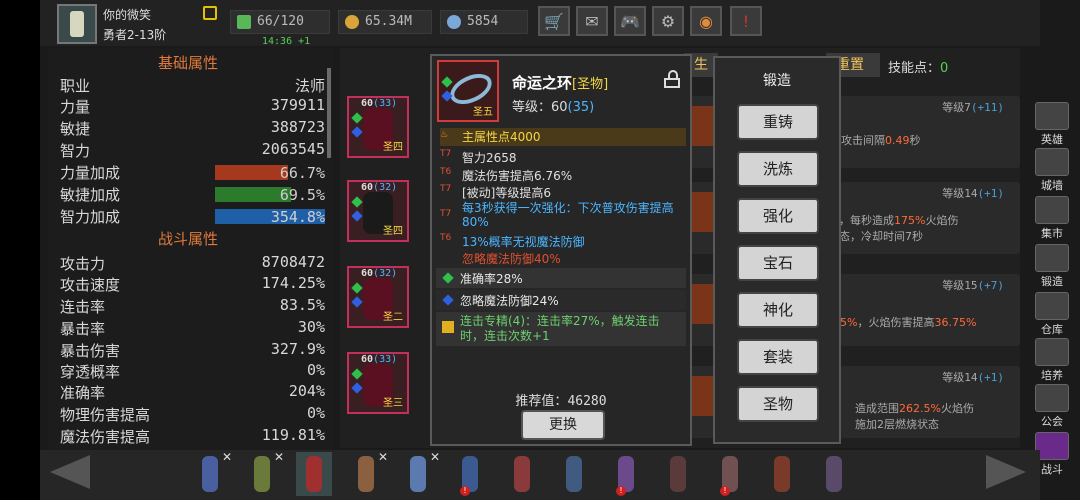 Image resolution: width=1080 pixels, height=500 pixels. Describe the element at coordinates (1052, 360) in the screenshot. I see `nav-train: 培养` at that location.